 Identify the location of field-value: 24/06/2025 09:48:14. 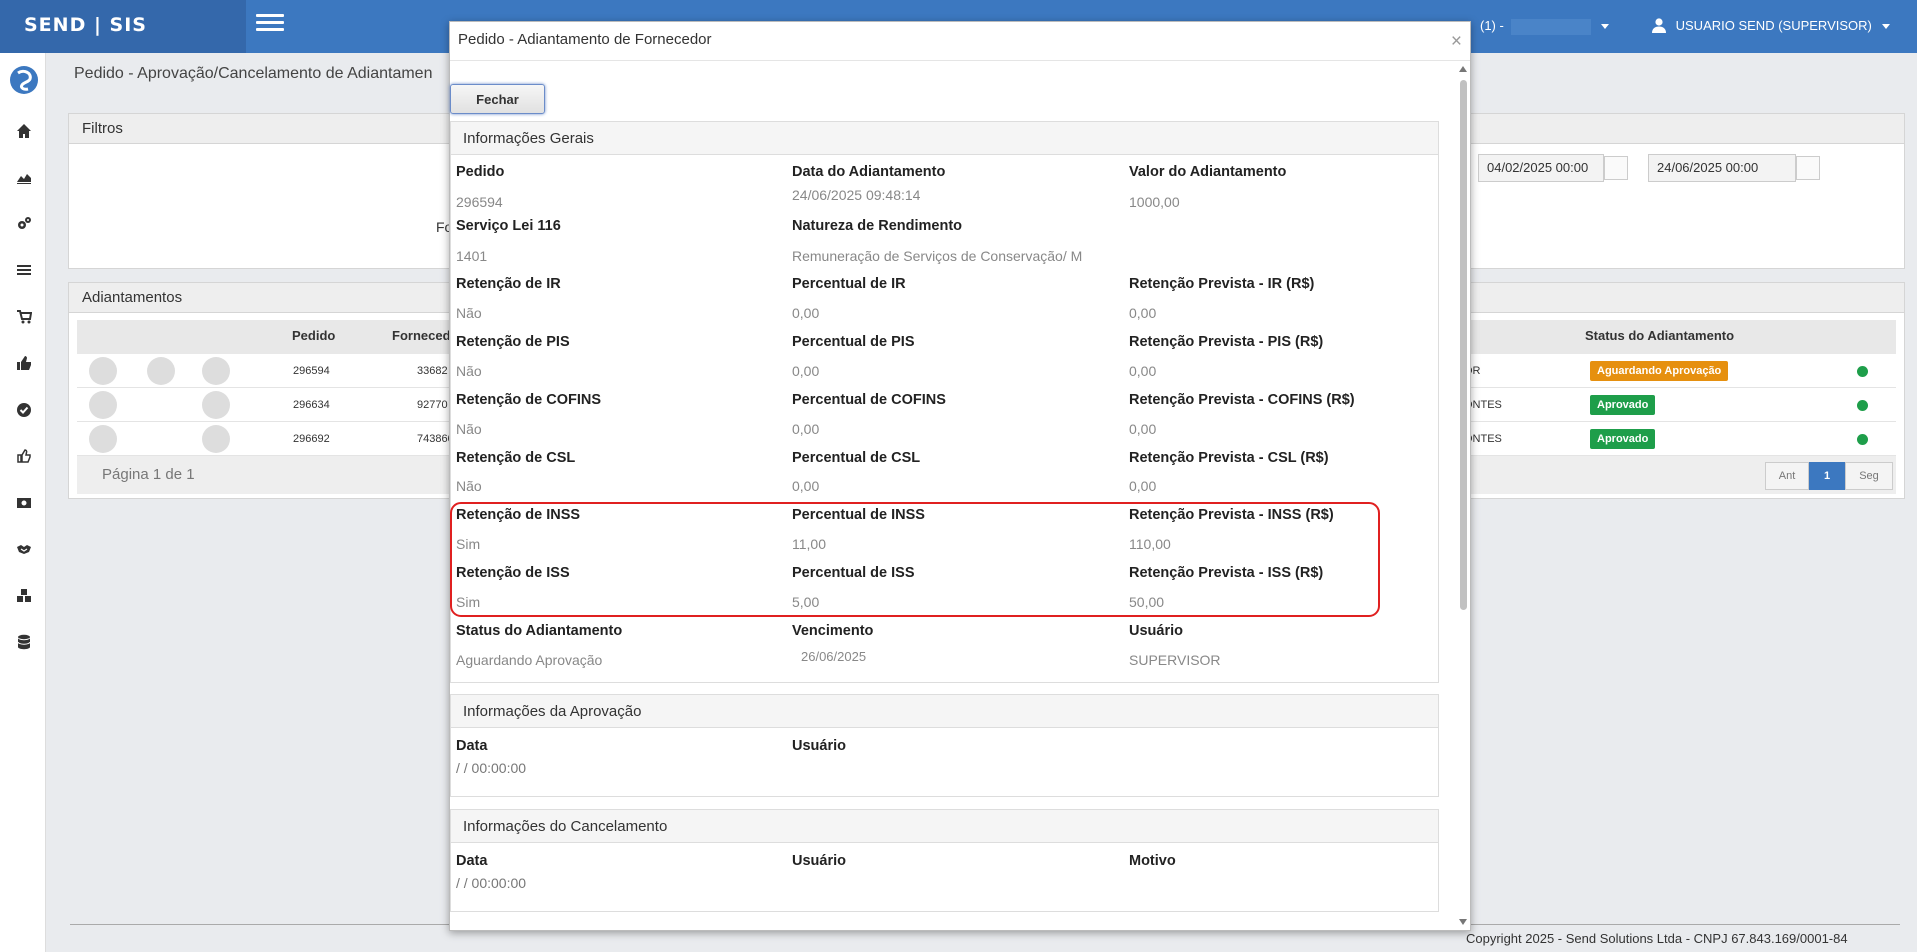
(856, 195).